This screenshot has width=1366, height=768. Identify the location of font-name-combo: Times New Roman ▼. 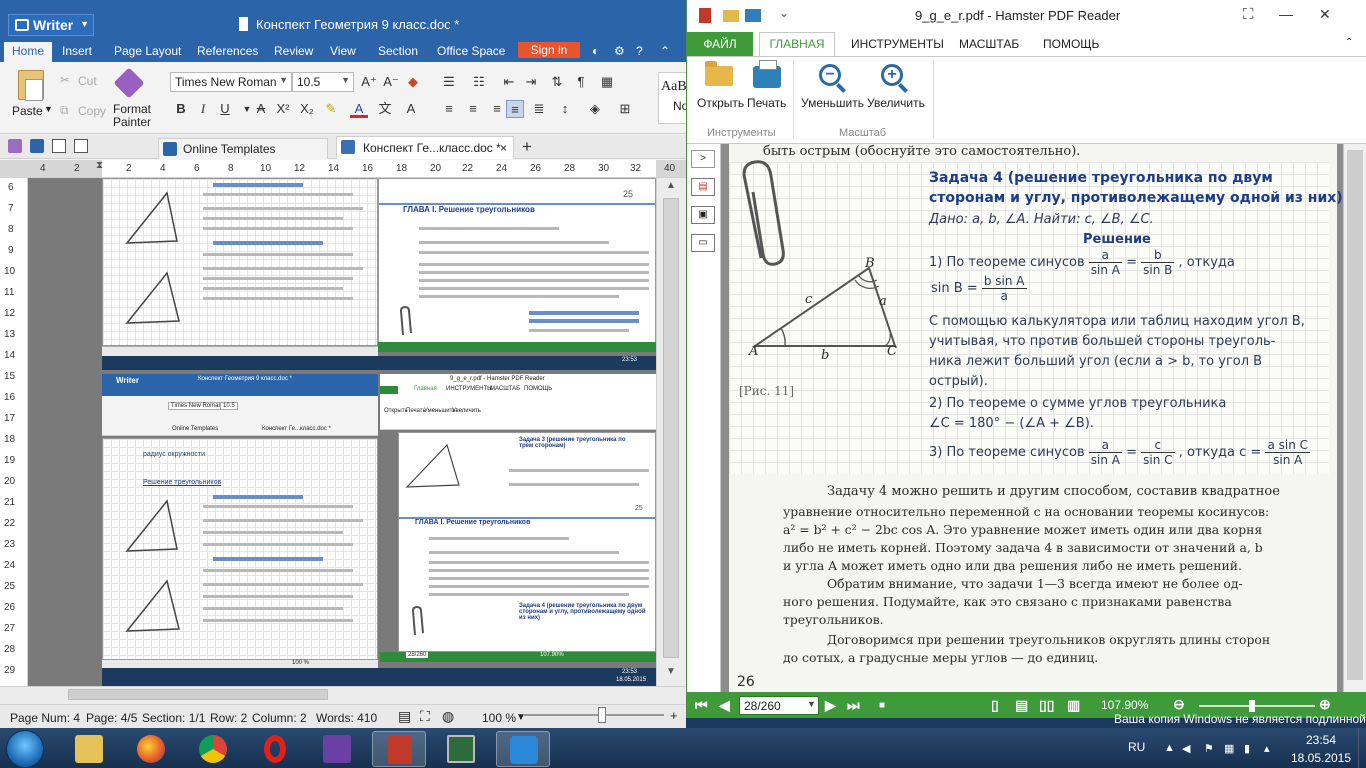
(231, 82).